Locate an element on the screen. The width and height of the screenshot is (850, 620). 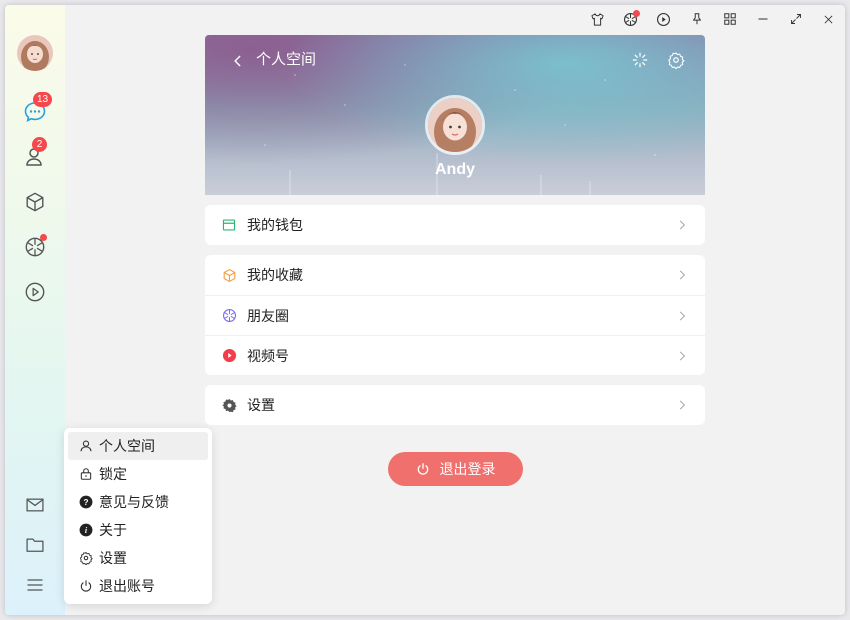
cube-icon is located at coordinates (35, 202).